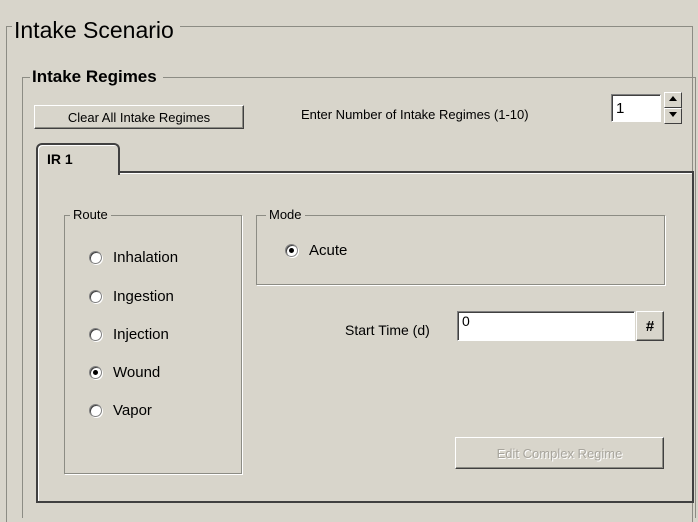  I want to click on radio-label: Acute, so click(328, 250).